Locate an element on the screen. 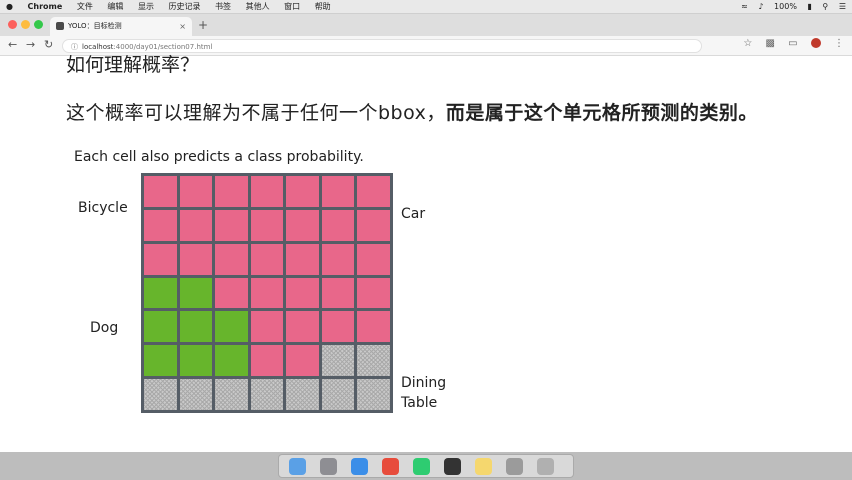  slide-answer-part2: 而是属于这个单元格所预测的类别。 is located at coordinates (601, 113).